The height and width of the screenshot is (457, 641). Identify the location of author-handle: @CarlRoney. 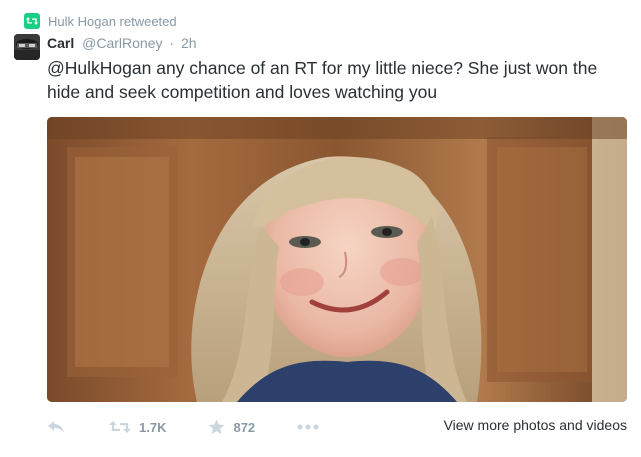
(122, 43).